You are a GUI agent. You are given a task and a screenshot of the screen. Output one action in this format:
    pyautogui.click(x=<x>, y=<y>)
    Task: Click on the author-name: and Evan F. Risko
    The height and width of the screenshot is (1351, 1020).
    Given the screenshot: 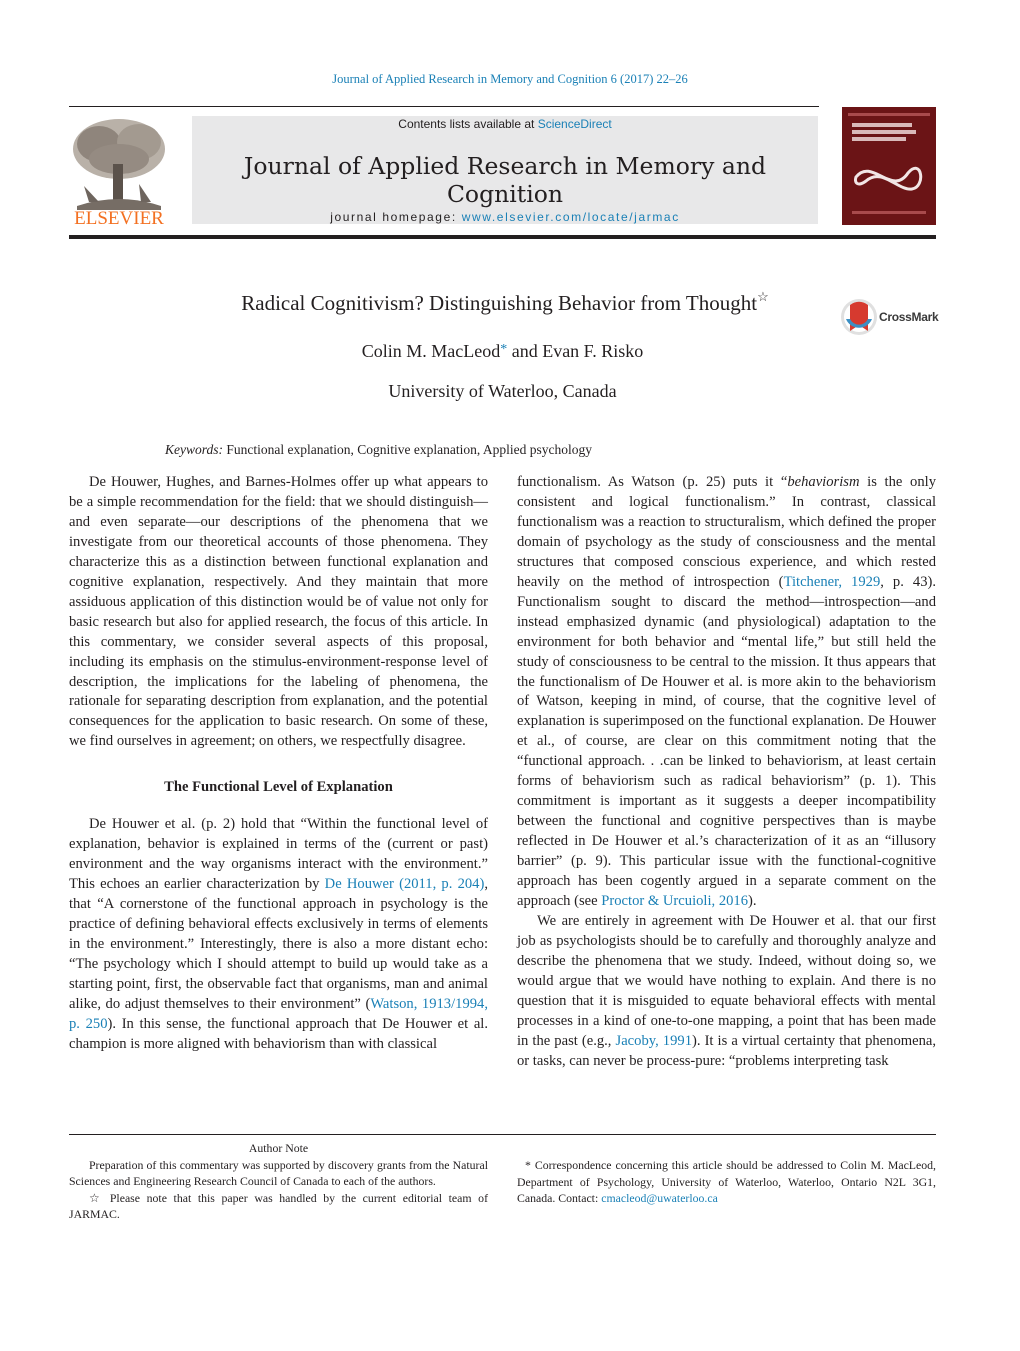 What is the action you would take?
    pyautogui.click(x=575, y=351)
    